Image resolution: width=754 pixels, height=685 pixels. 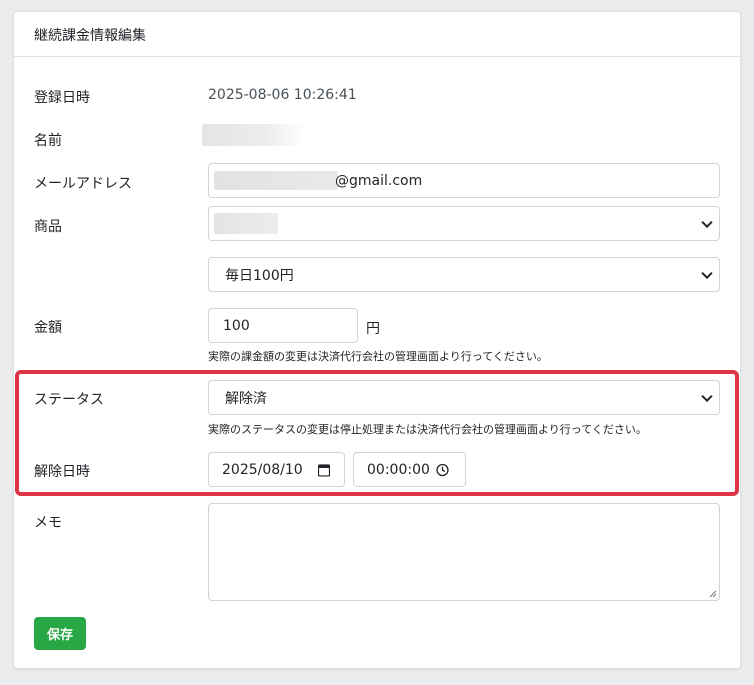 What do you see at coordinates (246, 223) in the screenshot?
I see `product-redacted` at bounding box center [246, 223].